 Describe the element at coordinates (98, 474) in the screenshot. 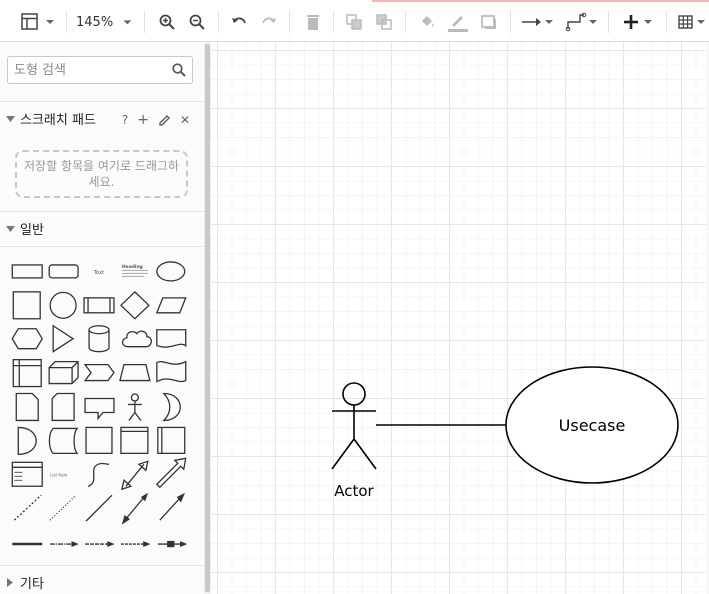

I see `shape-curve` at that location.